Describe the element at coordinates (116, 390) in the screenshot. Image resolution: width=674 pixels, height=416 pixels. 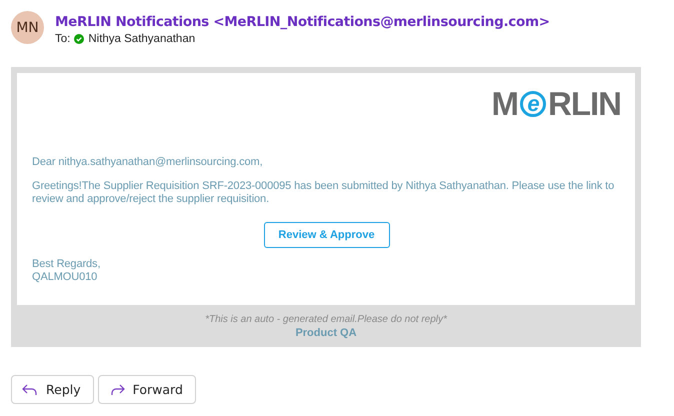
I see `forward-arrow-icon` at that location.